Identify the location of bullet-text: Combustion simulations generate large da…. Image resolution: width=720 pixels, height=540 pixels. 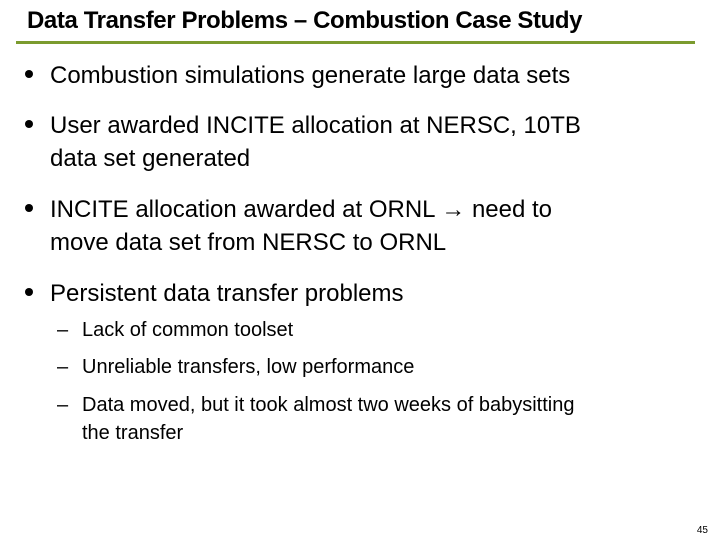
(310, 75).